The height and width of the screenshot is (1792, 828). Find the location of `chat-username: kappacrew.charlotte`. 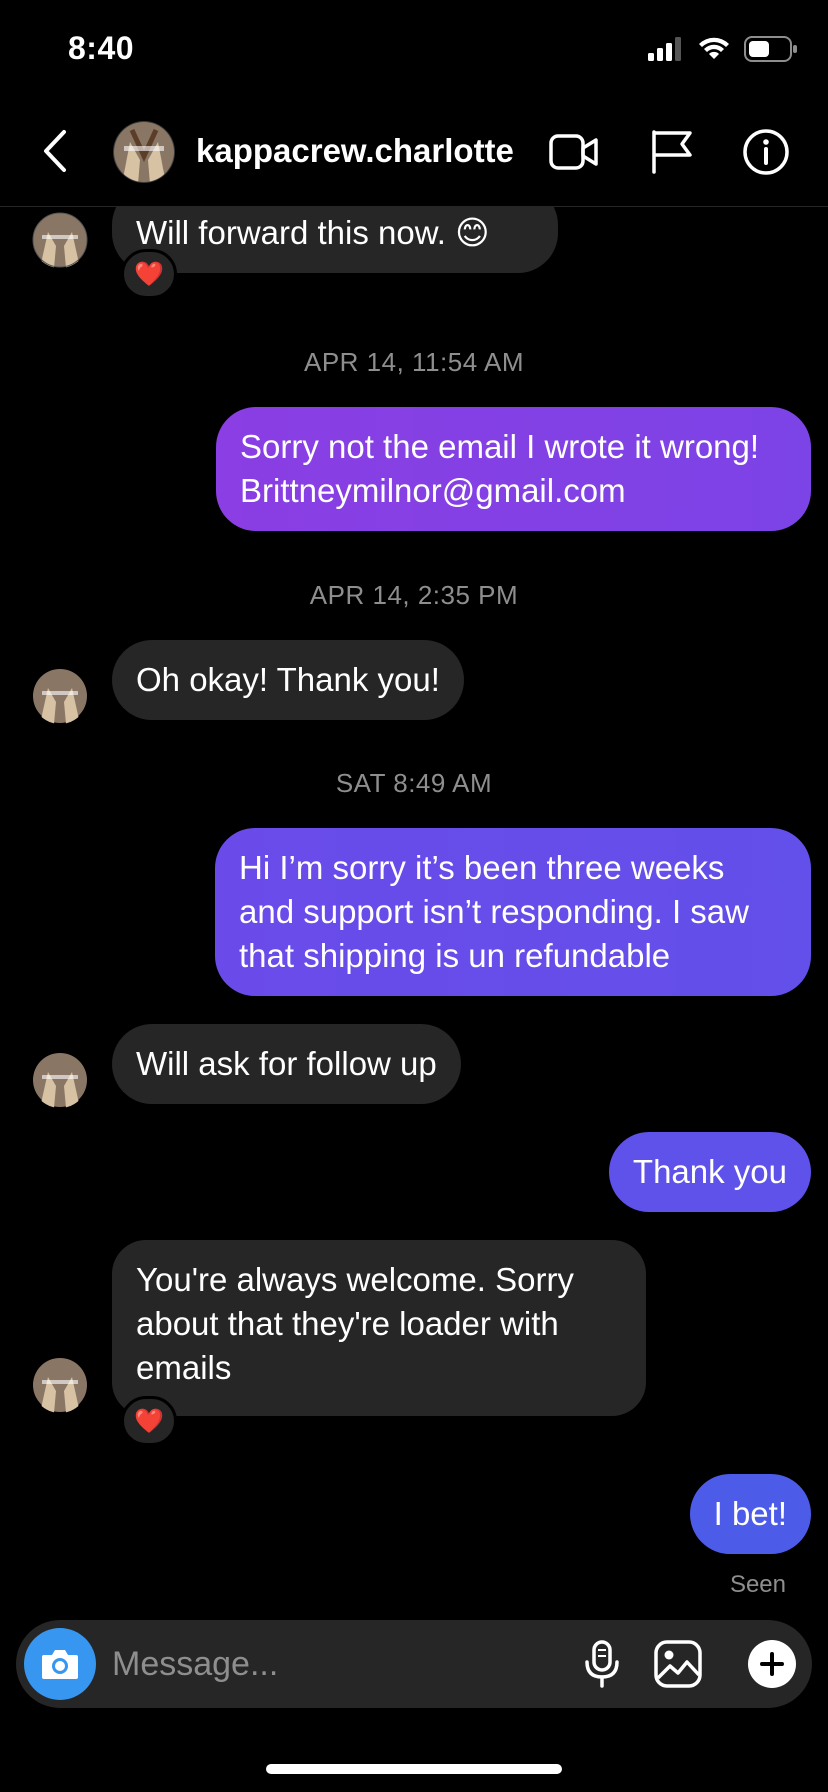

chat-username: kappacrew.charlotte is located at coordinates (355, 151).